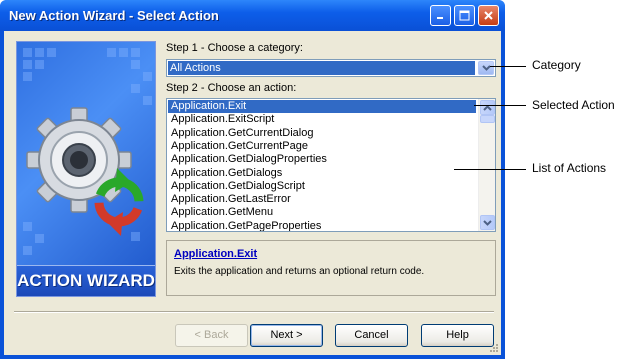 This screenshot has width=631, height=359. I want to click on next-button: Next >, so click(286, 335).